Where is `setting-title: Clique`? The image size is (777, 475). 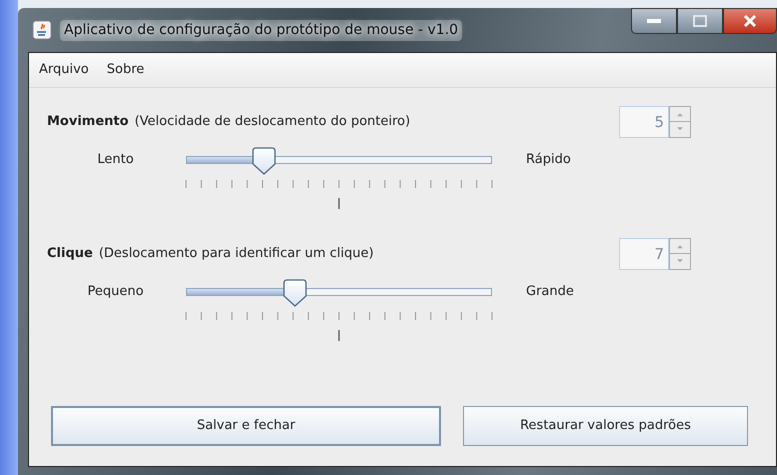
setting-title: Clique is located at coordinates (70, 253).